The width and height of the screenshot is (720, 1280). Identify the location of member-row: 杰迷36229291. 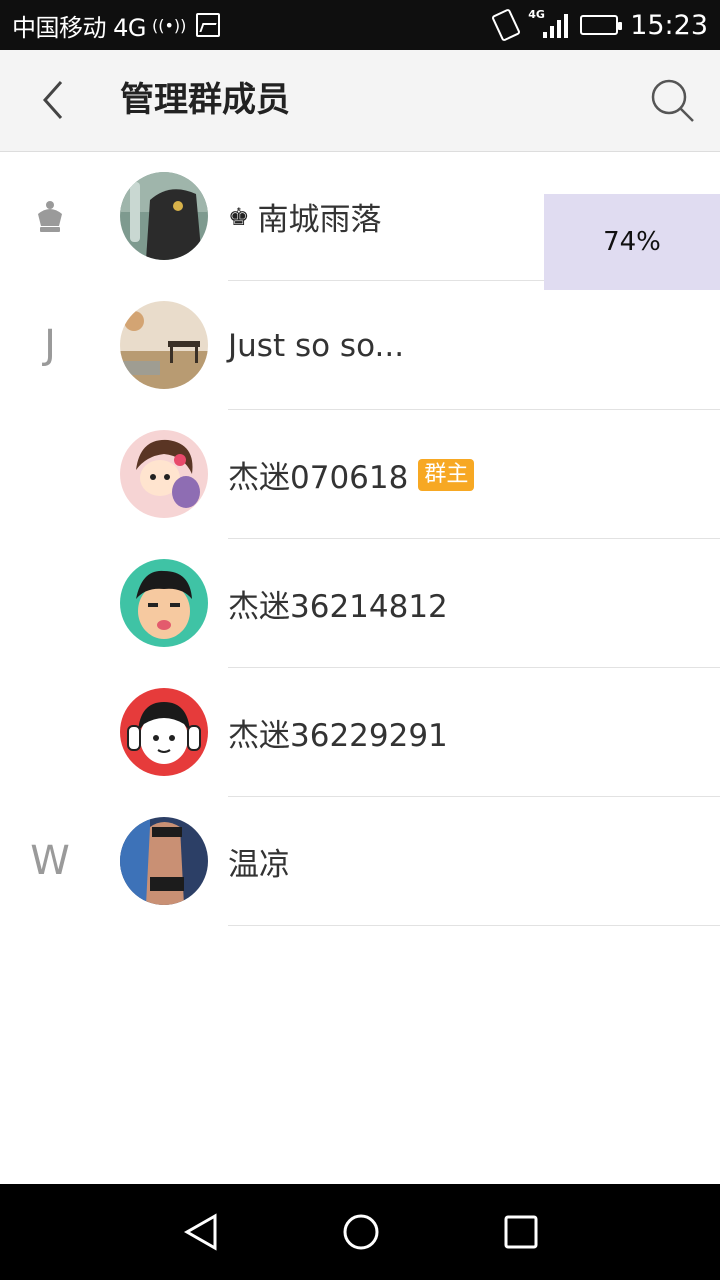
(360, 732).